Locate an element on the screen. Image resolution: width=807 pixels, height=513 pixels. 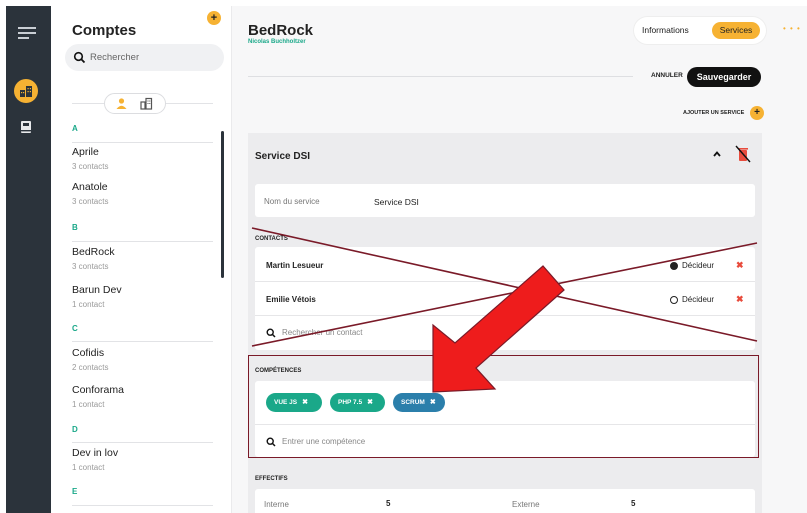
contacts-book-icon is located at coordinates (26, 127).